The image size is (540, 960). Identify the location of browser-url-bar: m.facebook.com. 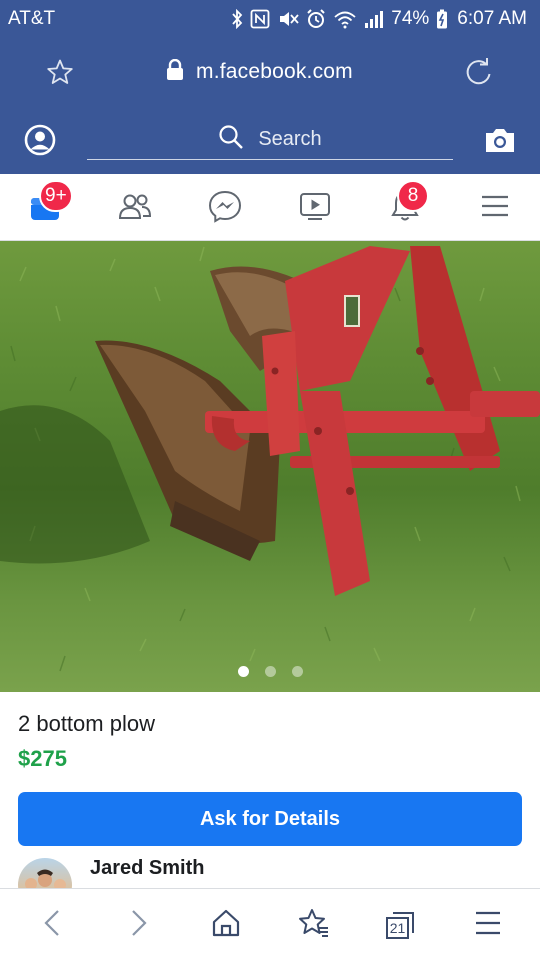
(270, 72).